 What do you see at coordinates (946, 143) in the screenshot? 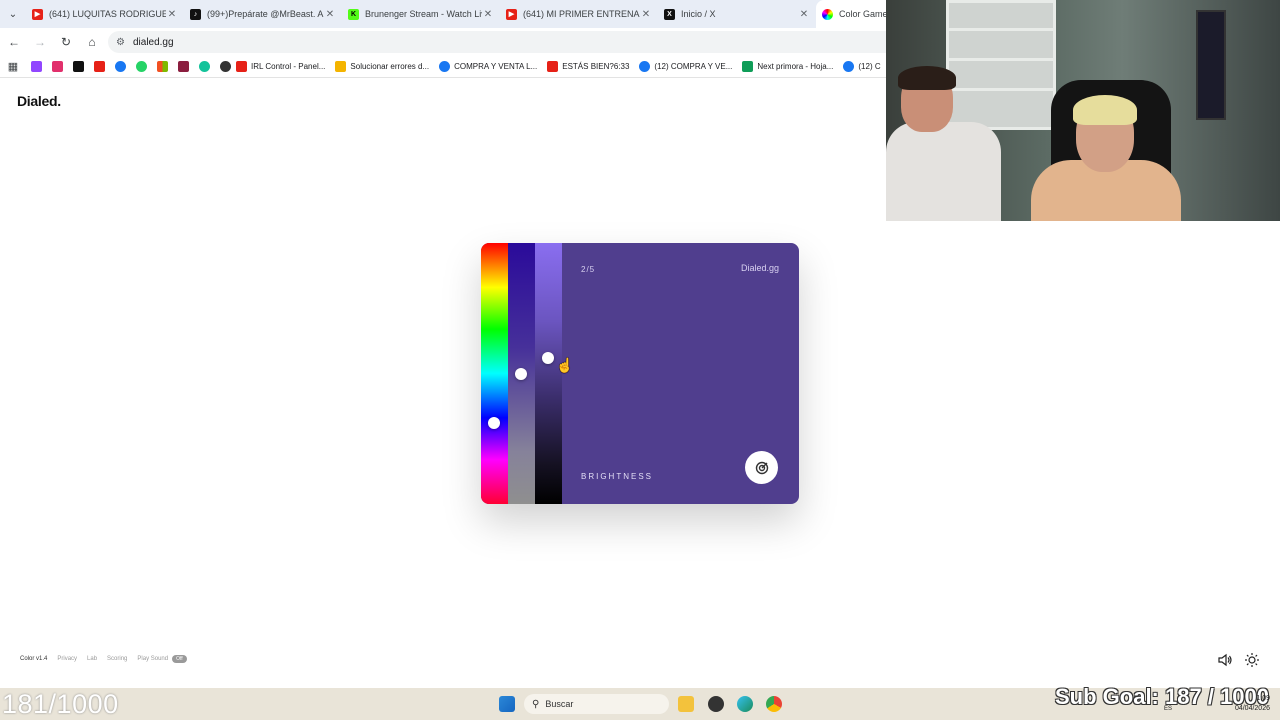
I see `streamer-left` at bounding box center [946, 143].